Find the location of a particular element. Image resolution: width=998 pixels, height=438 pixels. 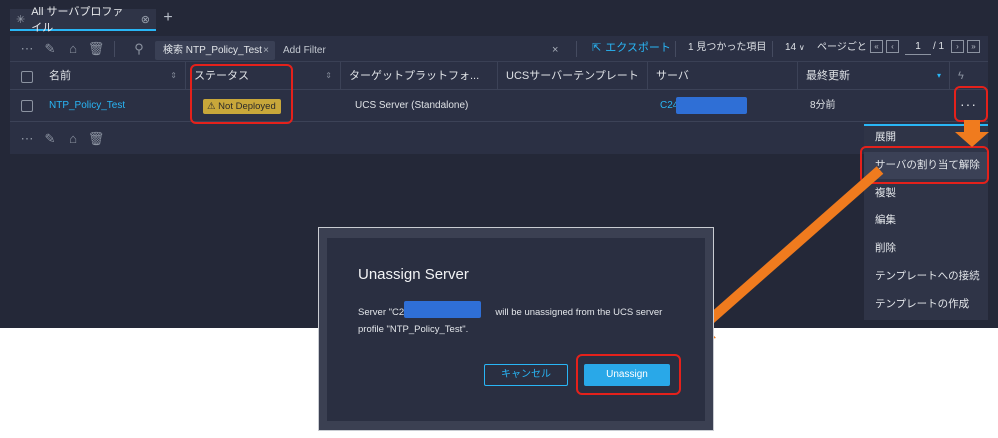

dialog-message-line2: profile "NTP_Policy_Test". is located at coordinates (413, 329).